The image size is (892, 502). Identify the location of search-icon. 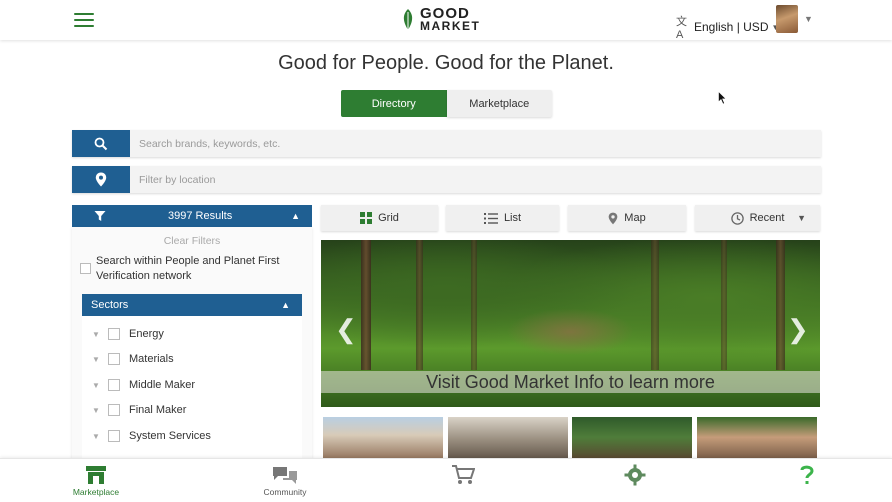
(101, 143).